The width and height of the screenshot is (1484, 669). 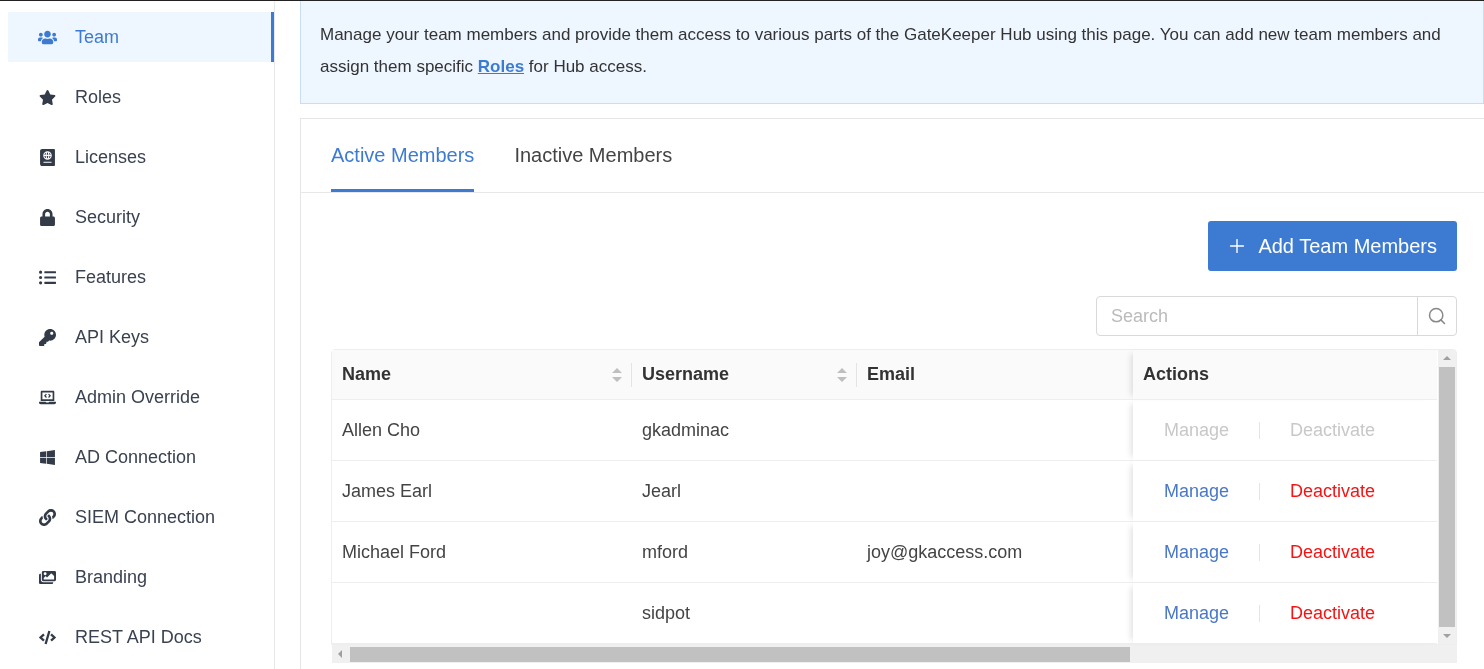 I want to click on passport-icon, so click(x=47, y=157).